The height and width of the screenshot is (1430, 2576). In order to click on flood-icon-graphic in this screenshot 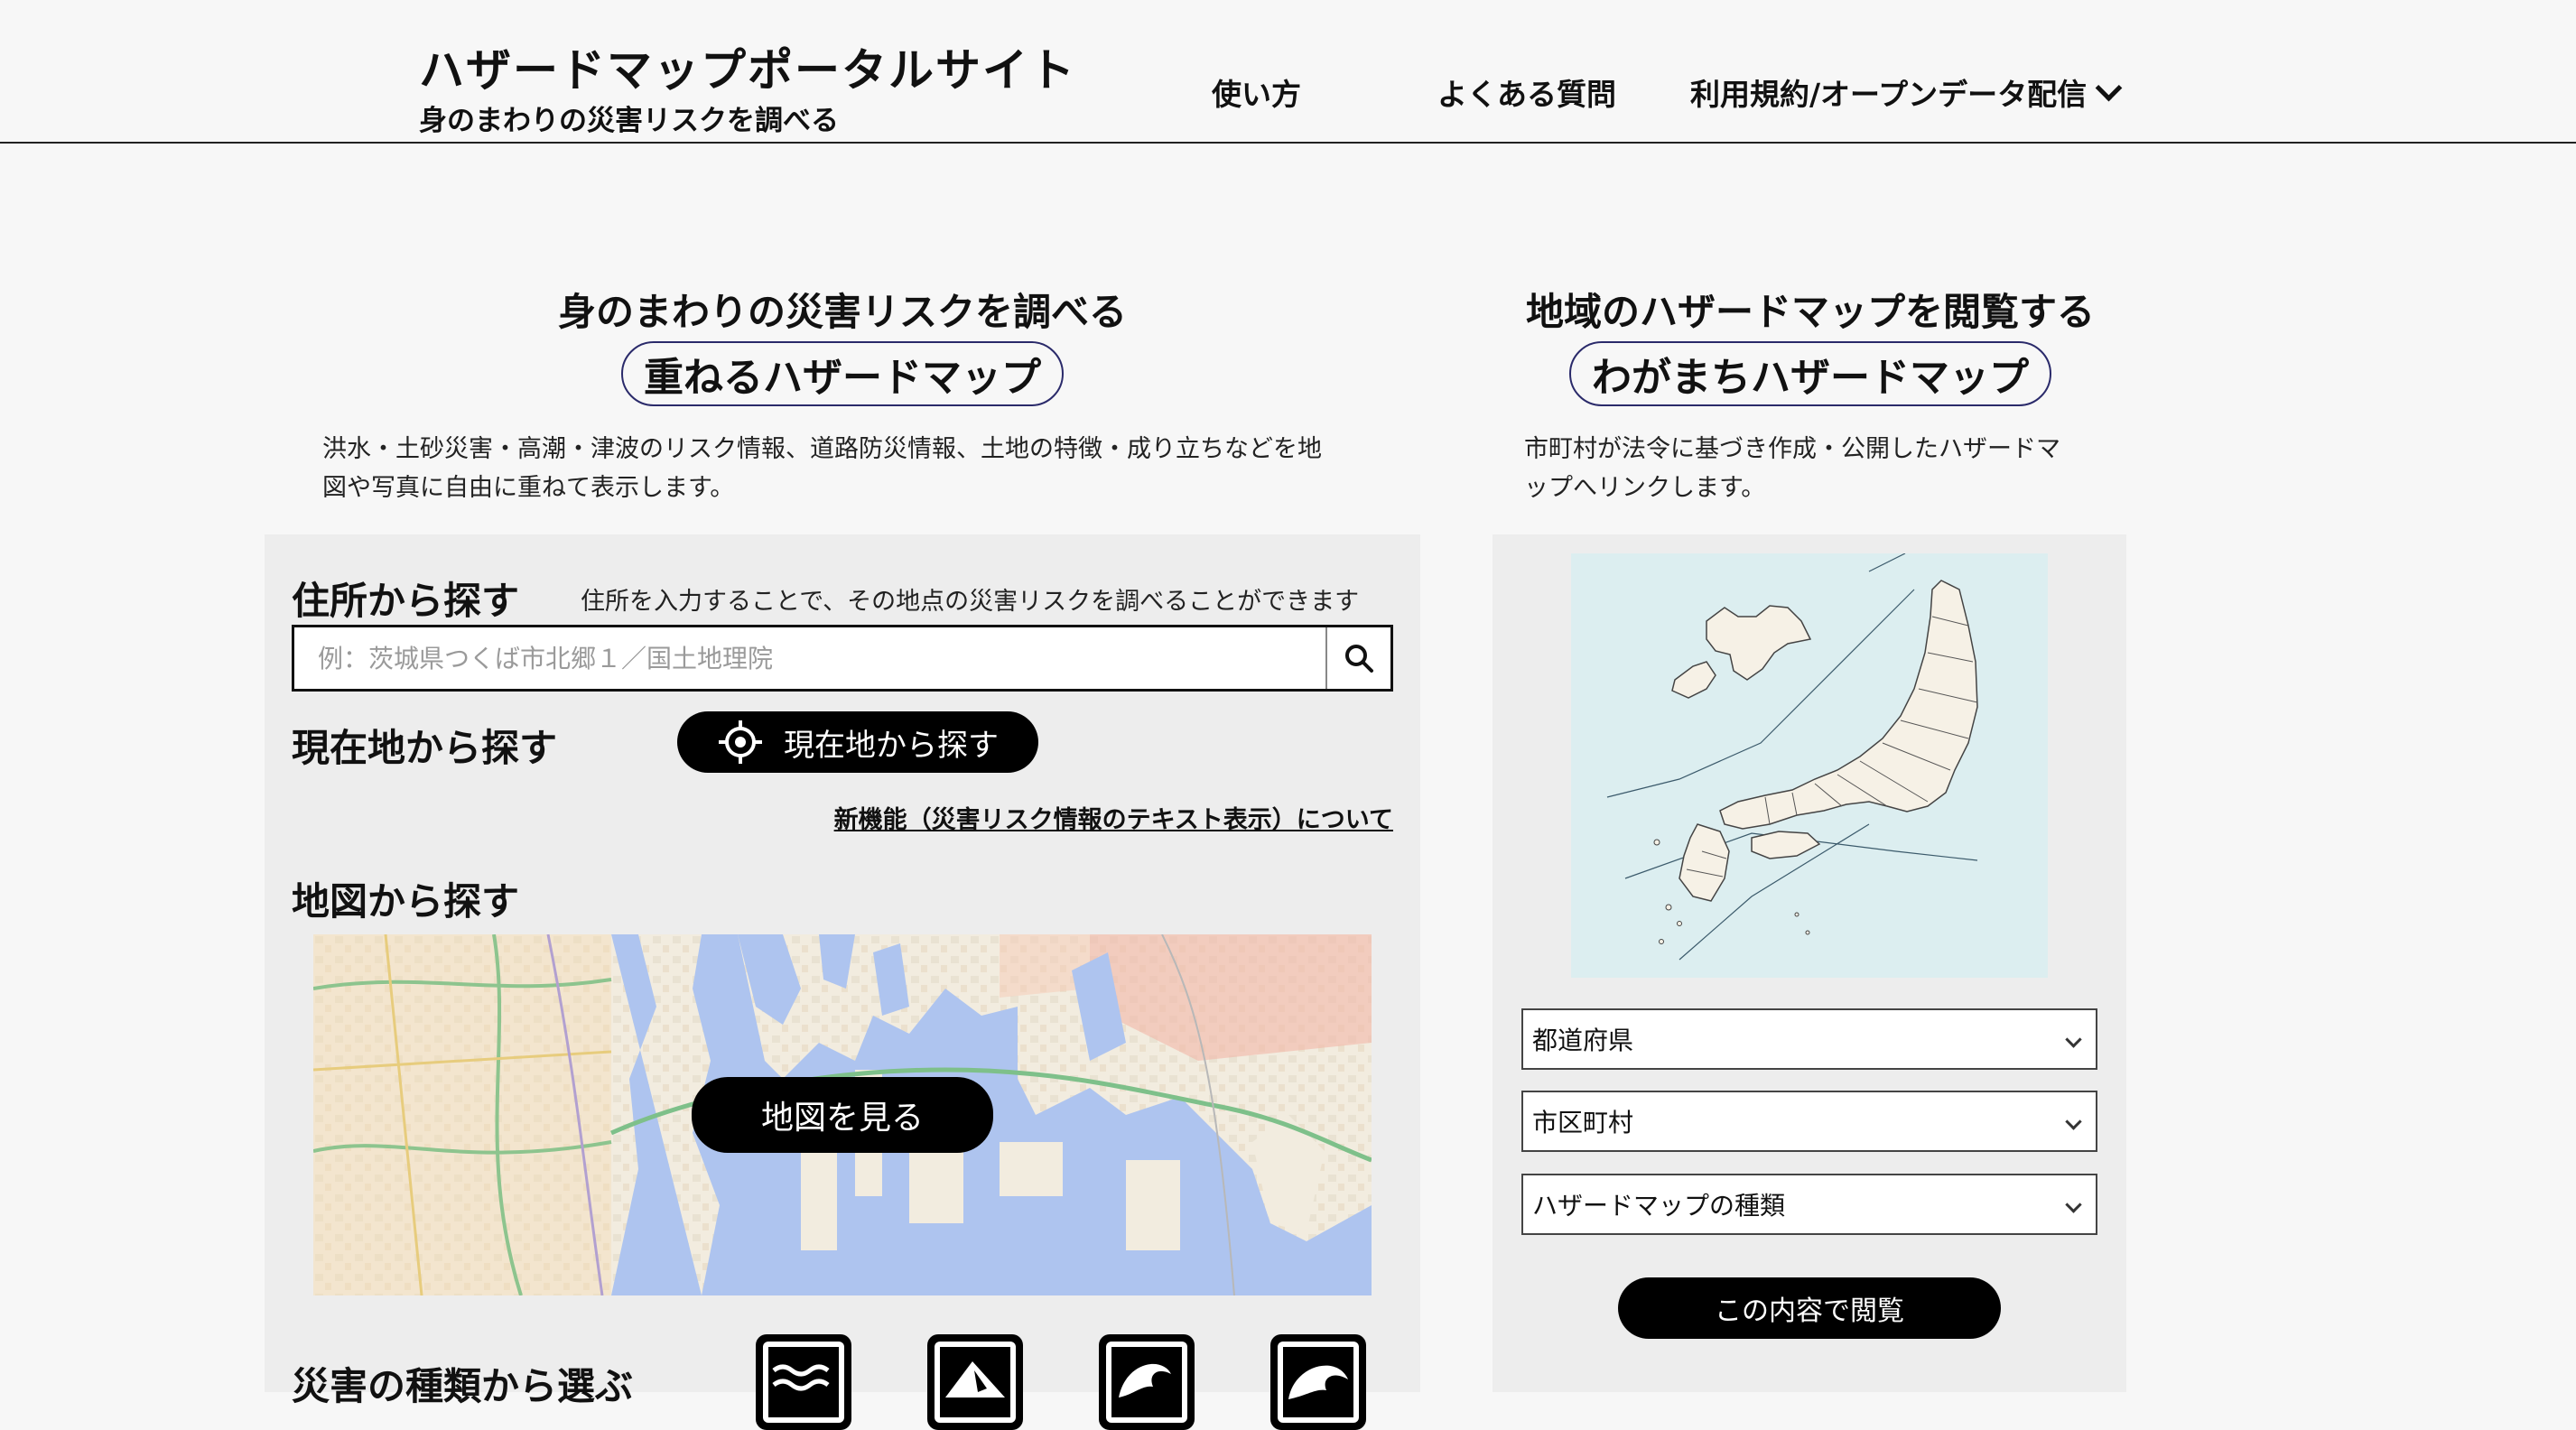, I will do `click(803, 1382)`.